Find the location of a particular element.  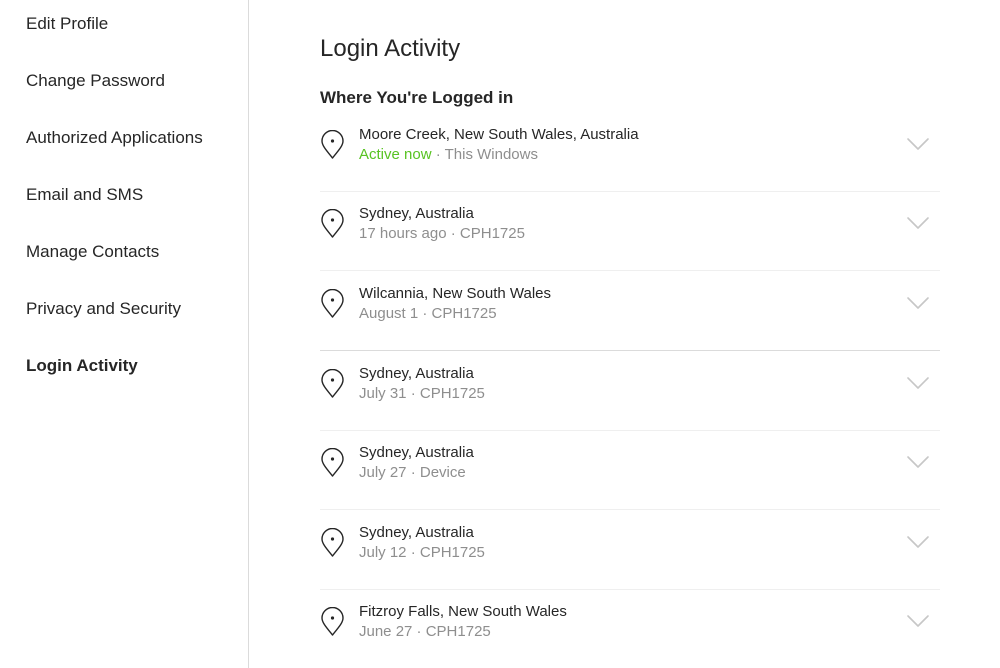

sidebar-item-privacy-and-security: Privacy and Security is located at coordinates (103, 309).